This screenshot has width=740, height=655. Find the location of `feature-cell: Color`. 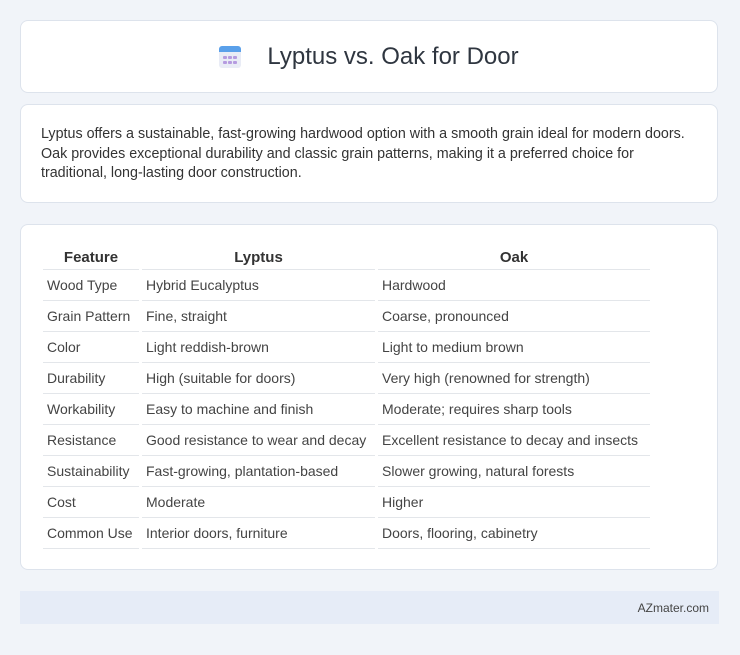

feature-cell: Color is located at coordinates (91, 347).